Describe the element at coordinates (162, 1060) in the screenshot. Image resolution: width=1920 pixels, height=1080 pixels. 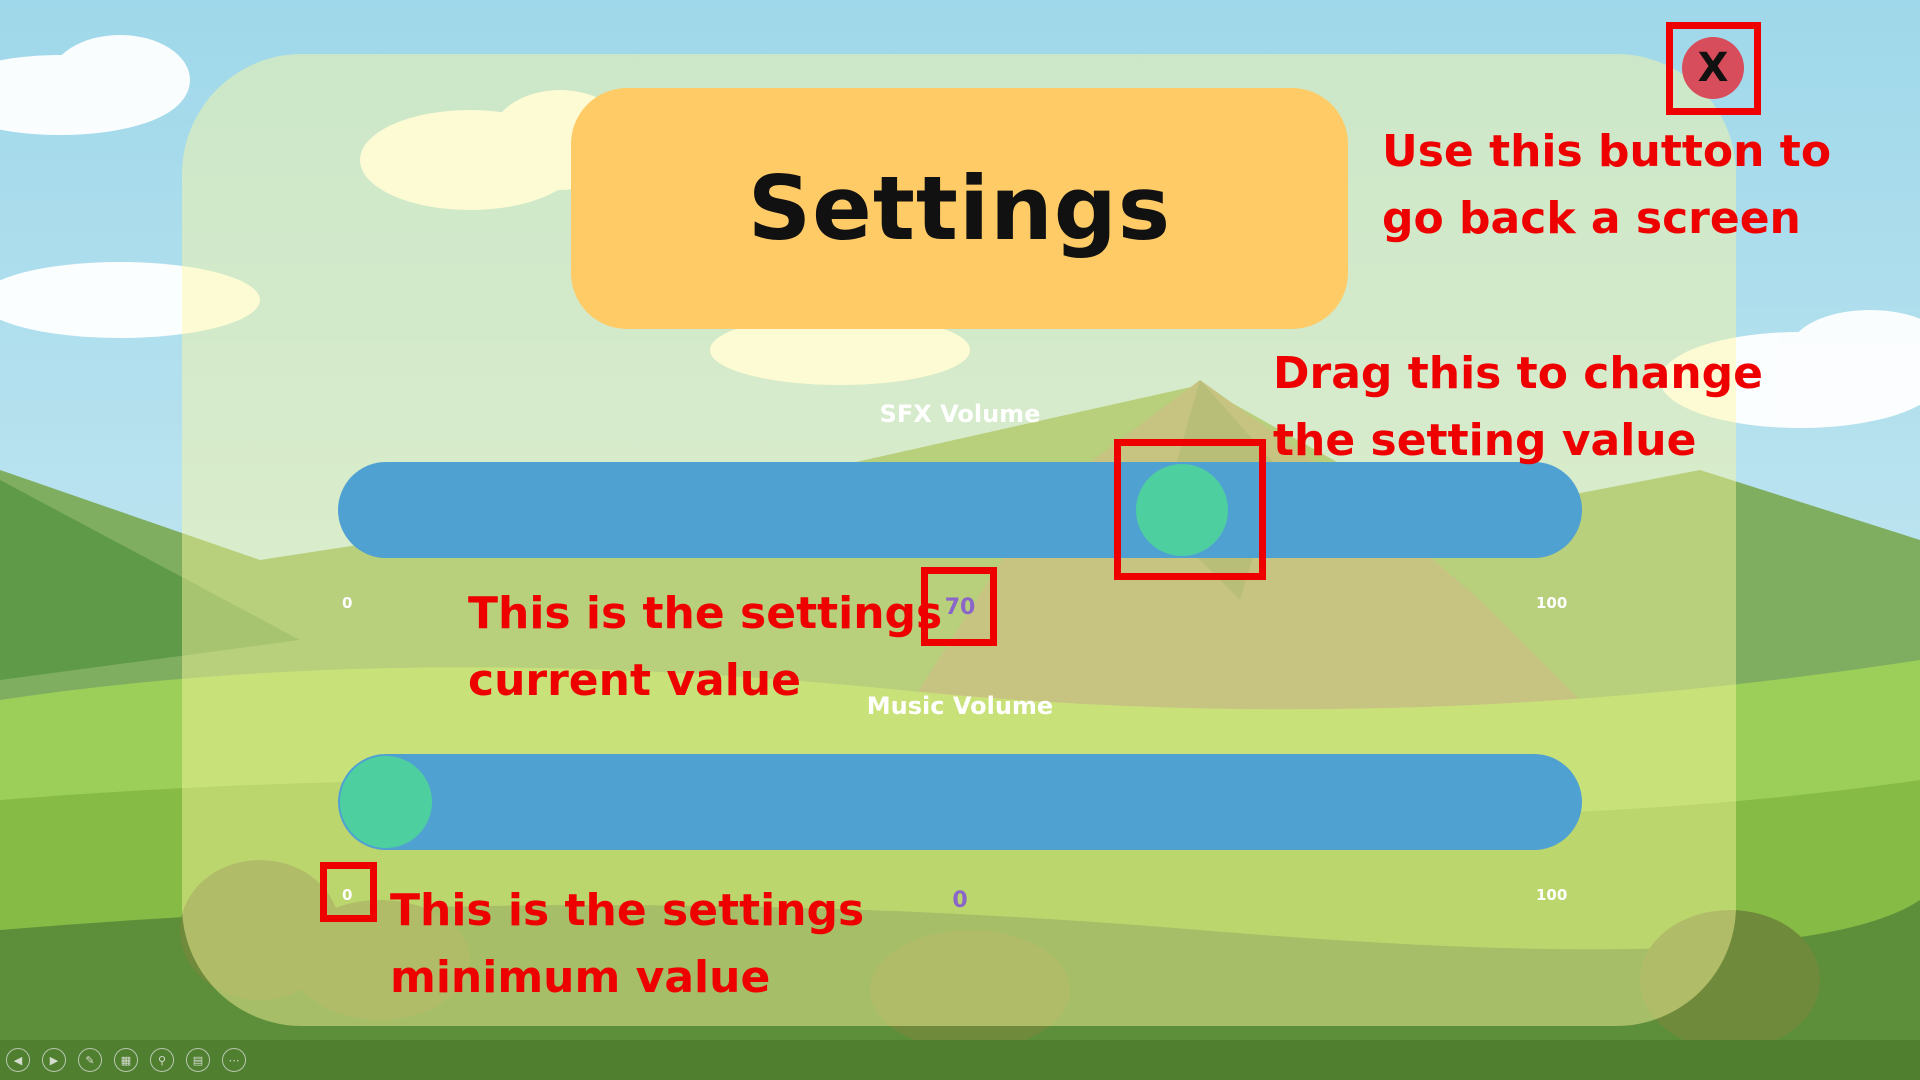
I see `zoom-icon: ⚲` at that location.